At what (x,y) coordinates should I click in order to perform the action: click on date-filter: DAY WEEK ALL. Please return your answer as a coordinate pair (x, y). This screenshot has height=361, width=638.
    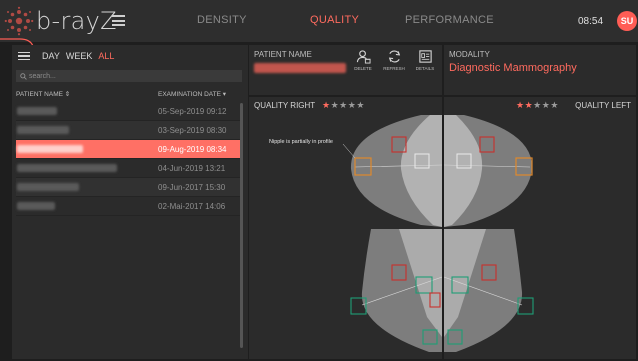
    Looking at the image, I should click on (66, 56).